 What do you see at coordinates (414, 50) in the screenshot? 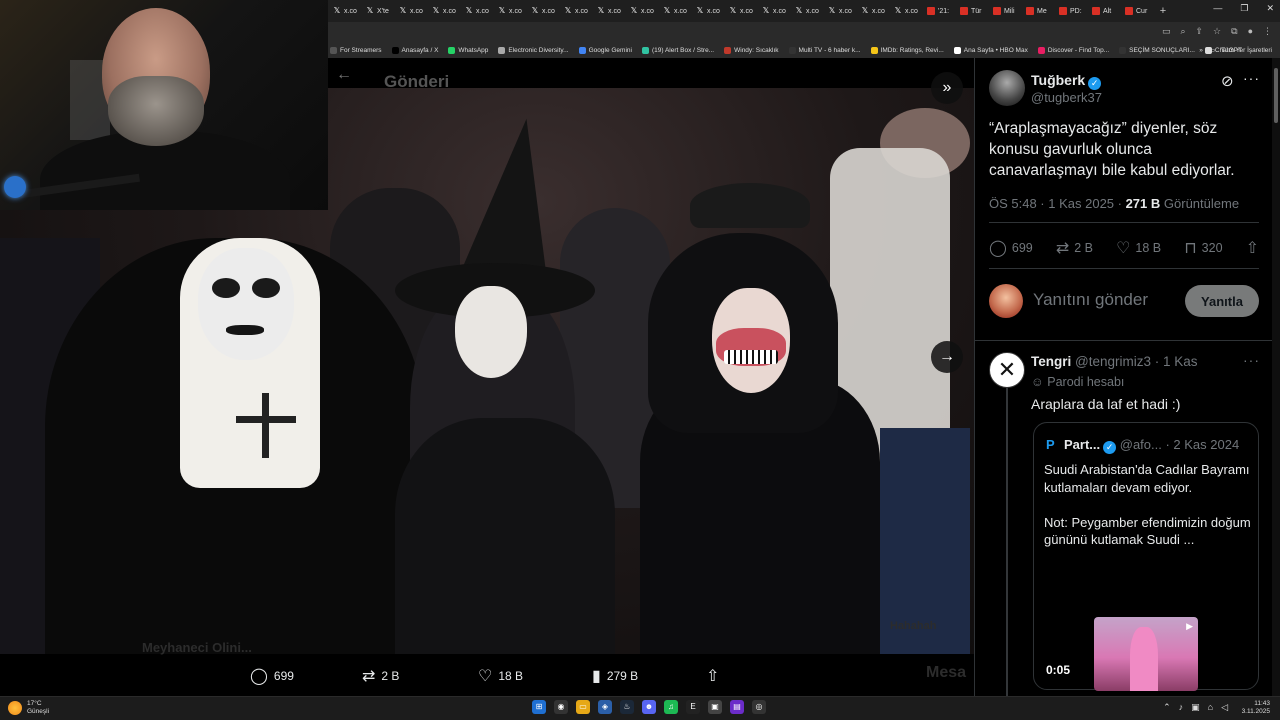
I see `bookmark-item: Anasayfa / X` at bounding box center [414, 50].